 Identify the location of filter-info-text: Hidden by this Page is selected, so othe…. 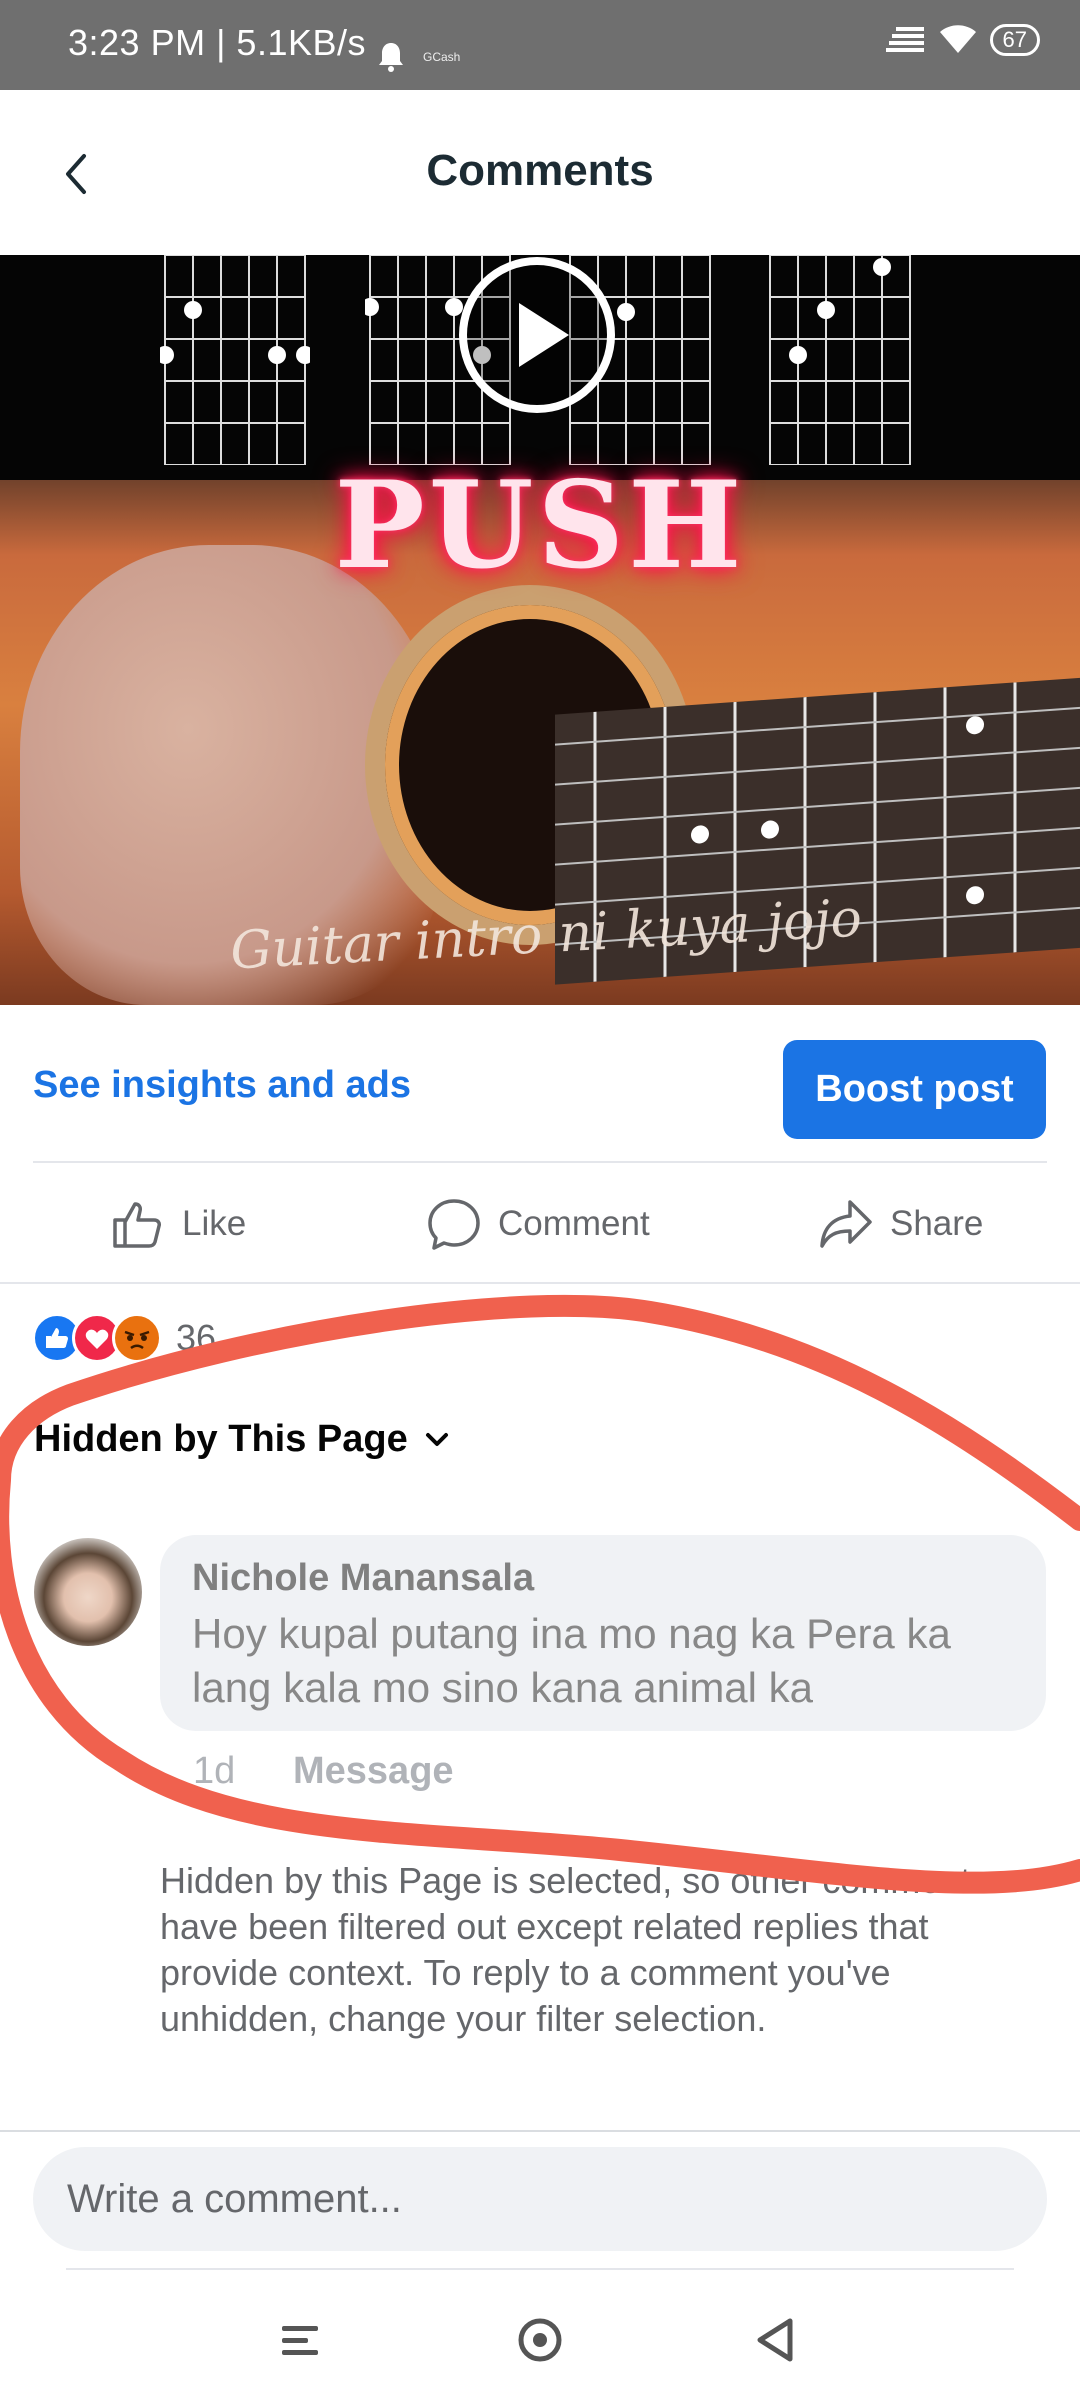
(574, 1949).